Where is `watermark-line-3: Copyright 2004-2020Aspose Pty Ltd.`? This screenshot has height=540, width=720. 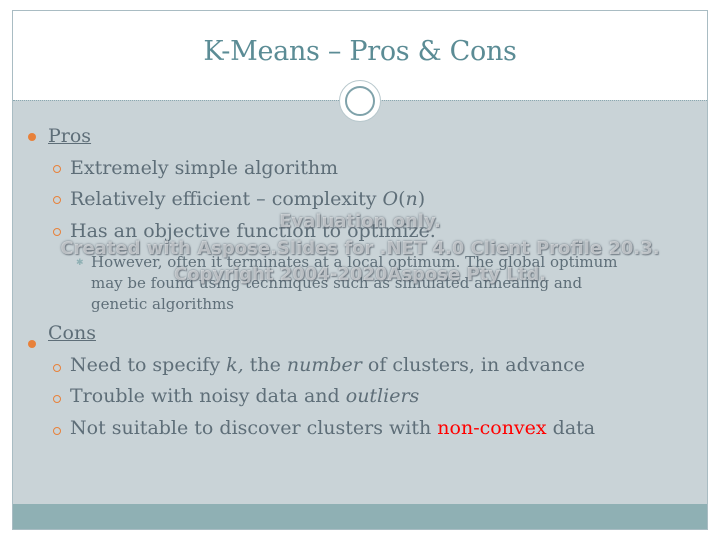
watermark-line-3: Copyright 2004-2020Aspose Pty Ltd. is located at coordinates (360, 274).